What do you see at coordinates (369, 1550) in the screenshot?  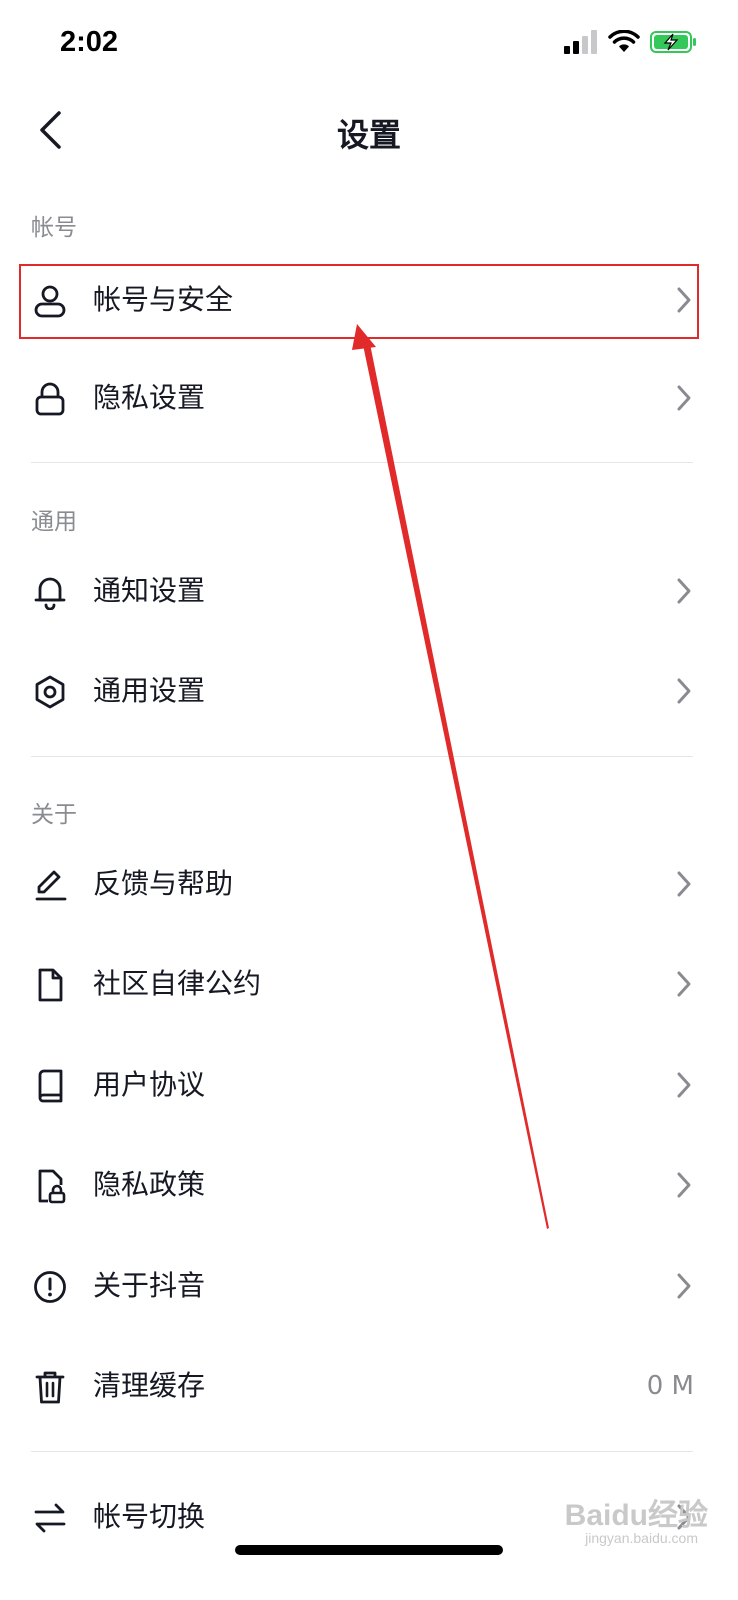 I see `home-indicator` at bounding box center [369, 1550].